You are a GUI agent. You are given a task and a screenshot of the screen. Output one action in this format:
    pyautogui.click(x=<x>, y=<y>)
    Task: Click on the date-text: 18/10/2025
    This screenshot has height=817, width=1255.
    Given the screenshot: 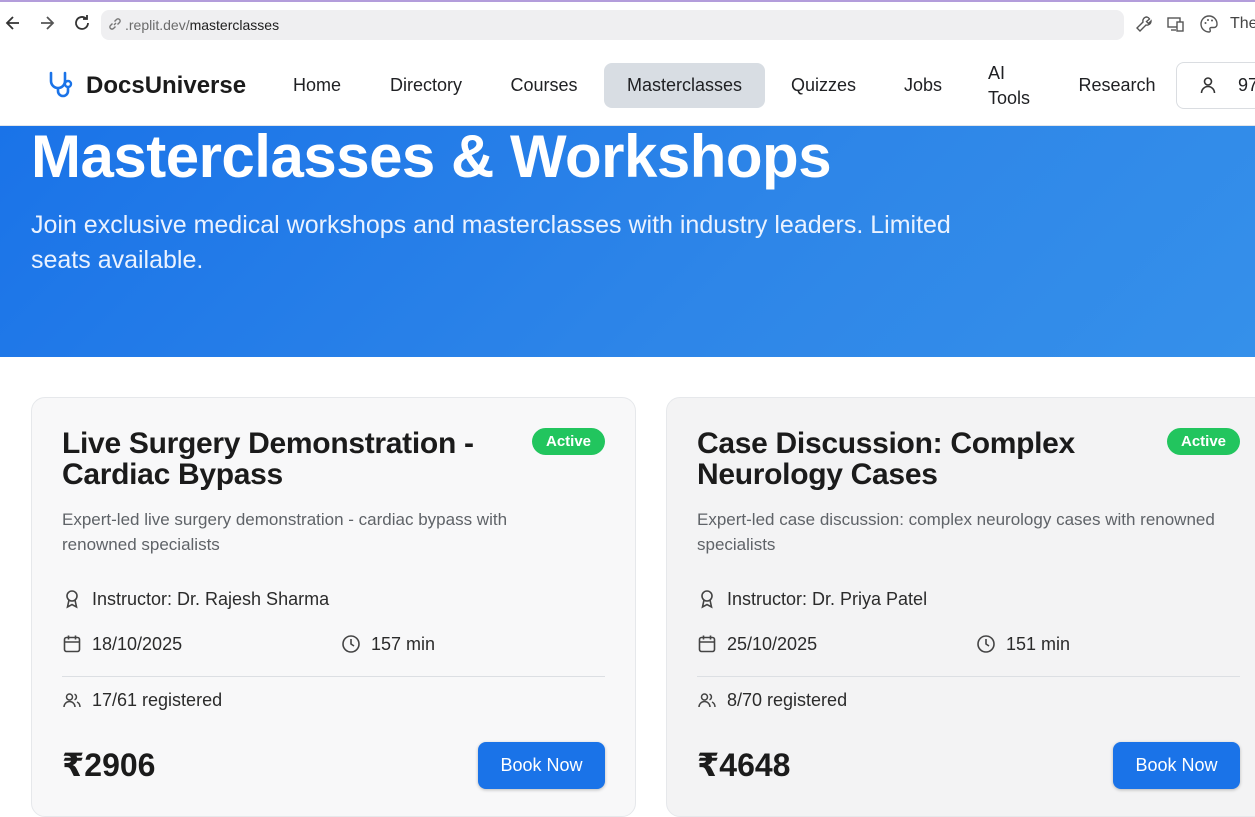 What is the action you would take?
    pyautogui.click(x=137, y=644)
    